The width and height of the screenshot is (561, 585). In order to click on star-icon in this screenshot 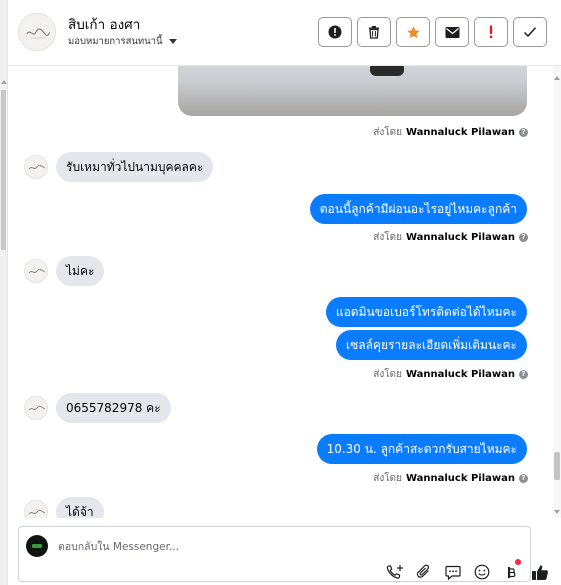, I will do `click(413, 31)`.